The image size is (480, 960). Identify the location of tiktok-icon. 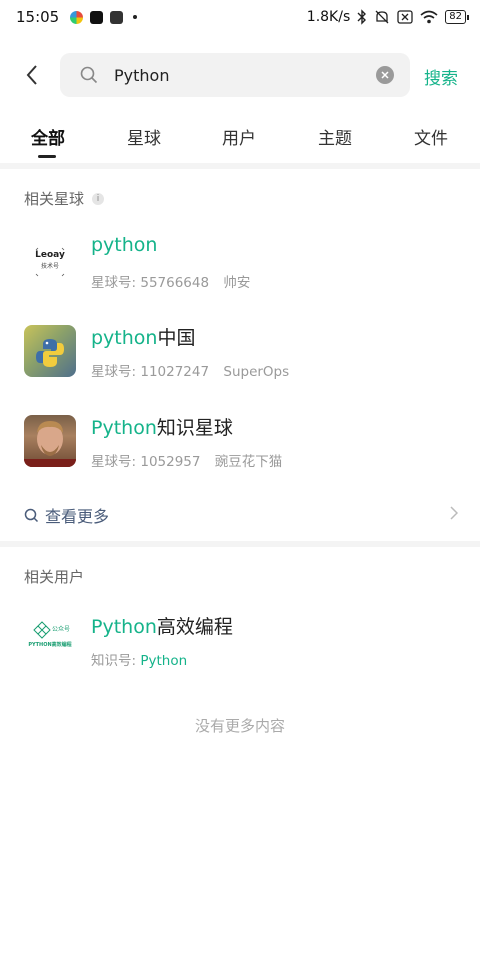
(97, 17).